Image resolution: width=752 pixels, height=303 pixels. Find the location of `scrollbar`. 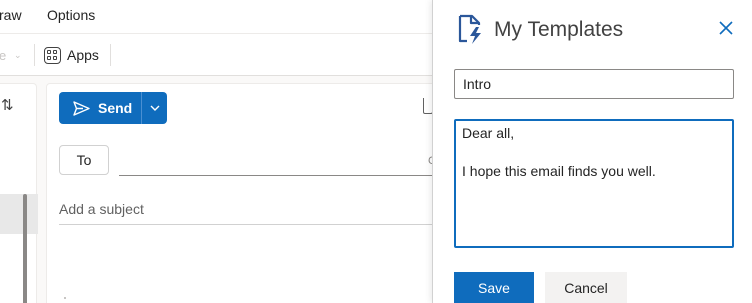

scrollbar is located at coordinates (25, 248).